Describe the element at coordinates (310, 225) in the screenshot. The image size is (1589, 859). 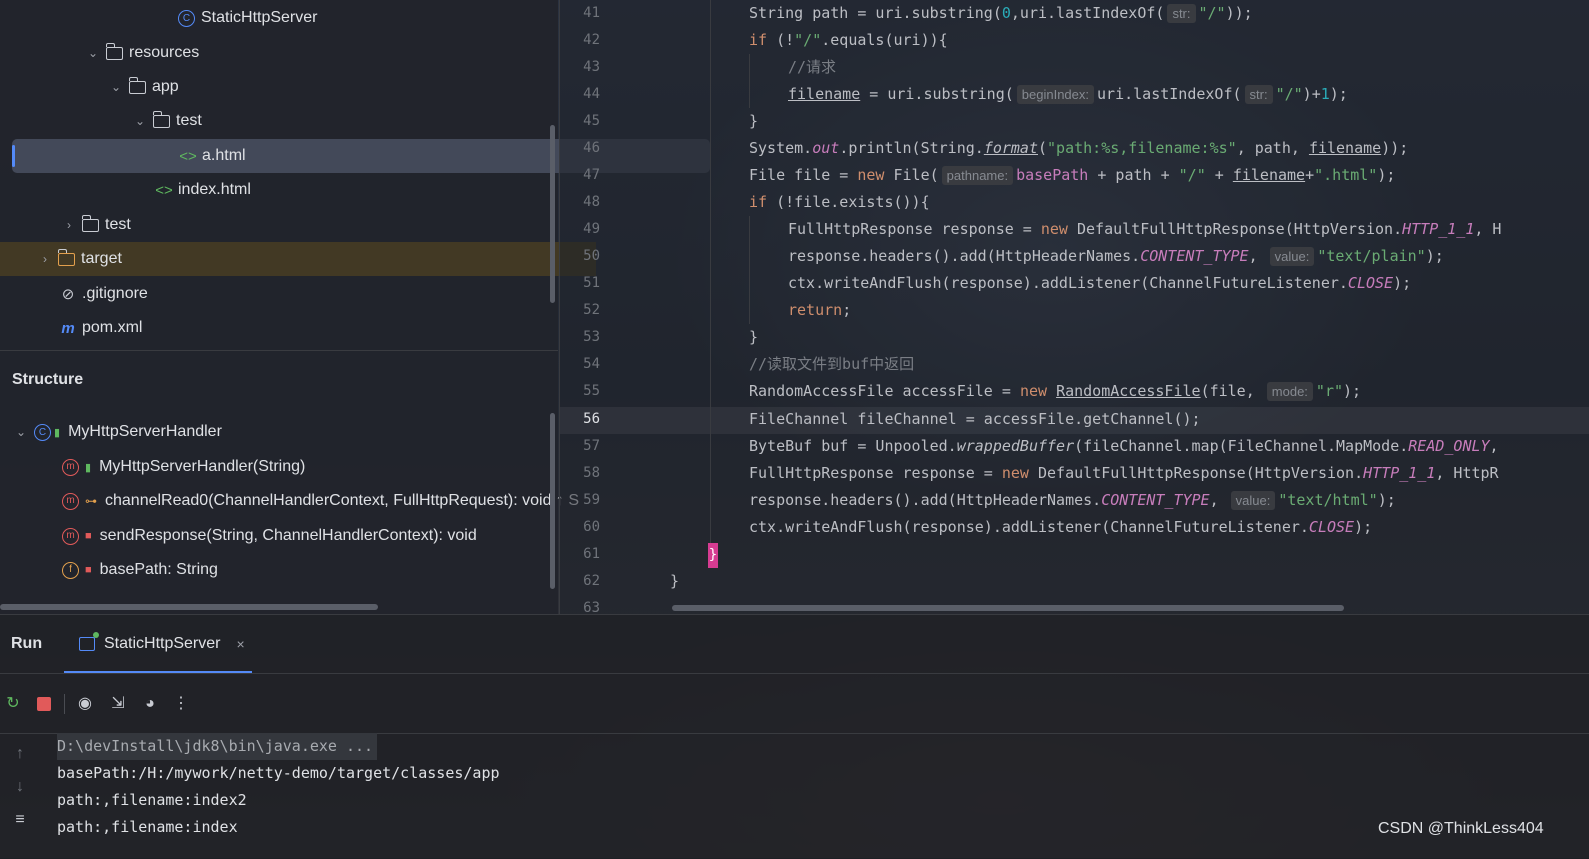
I see `tree-item-test-collapsed: › test` at that location.